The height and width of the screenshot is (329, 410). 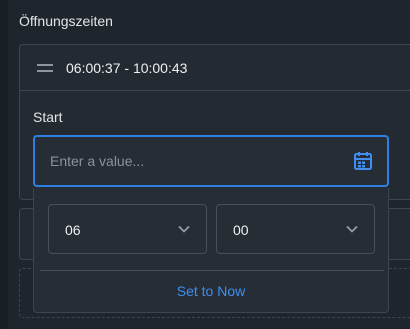 What do you see at coordinates (127, 68) in the screenshot?
I see `range-value: 06:00:37 - 10:00:43` at bounding box center [127, 68].